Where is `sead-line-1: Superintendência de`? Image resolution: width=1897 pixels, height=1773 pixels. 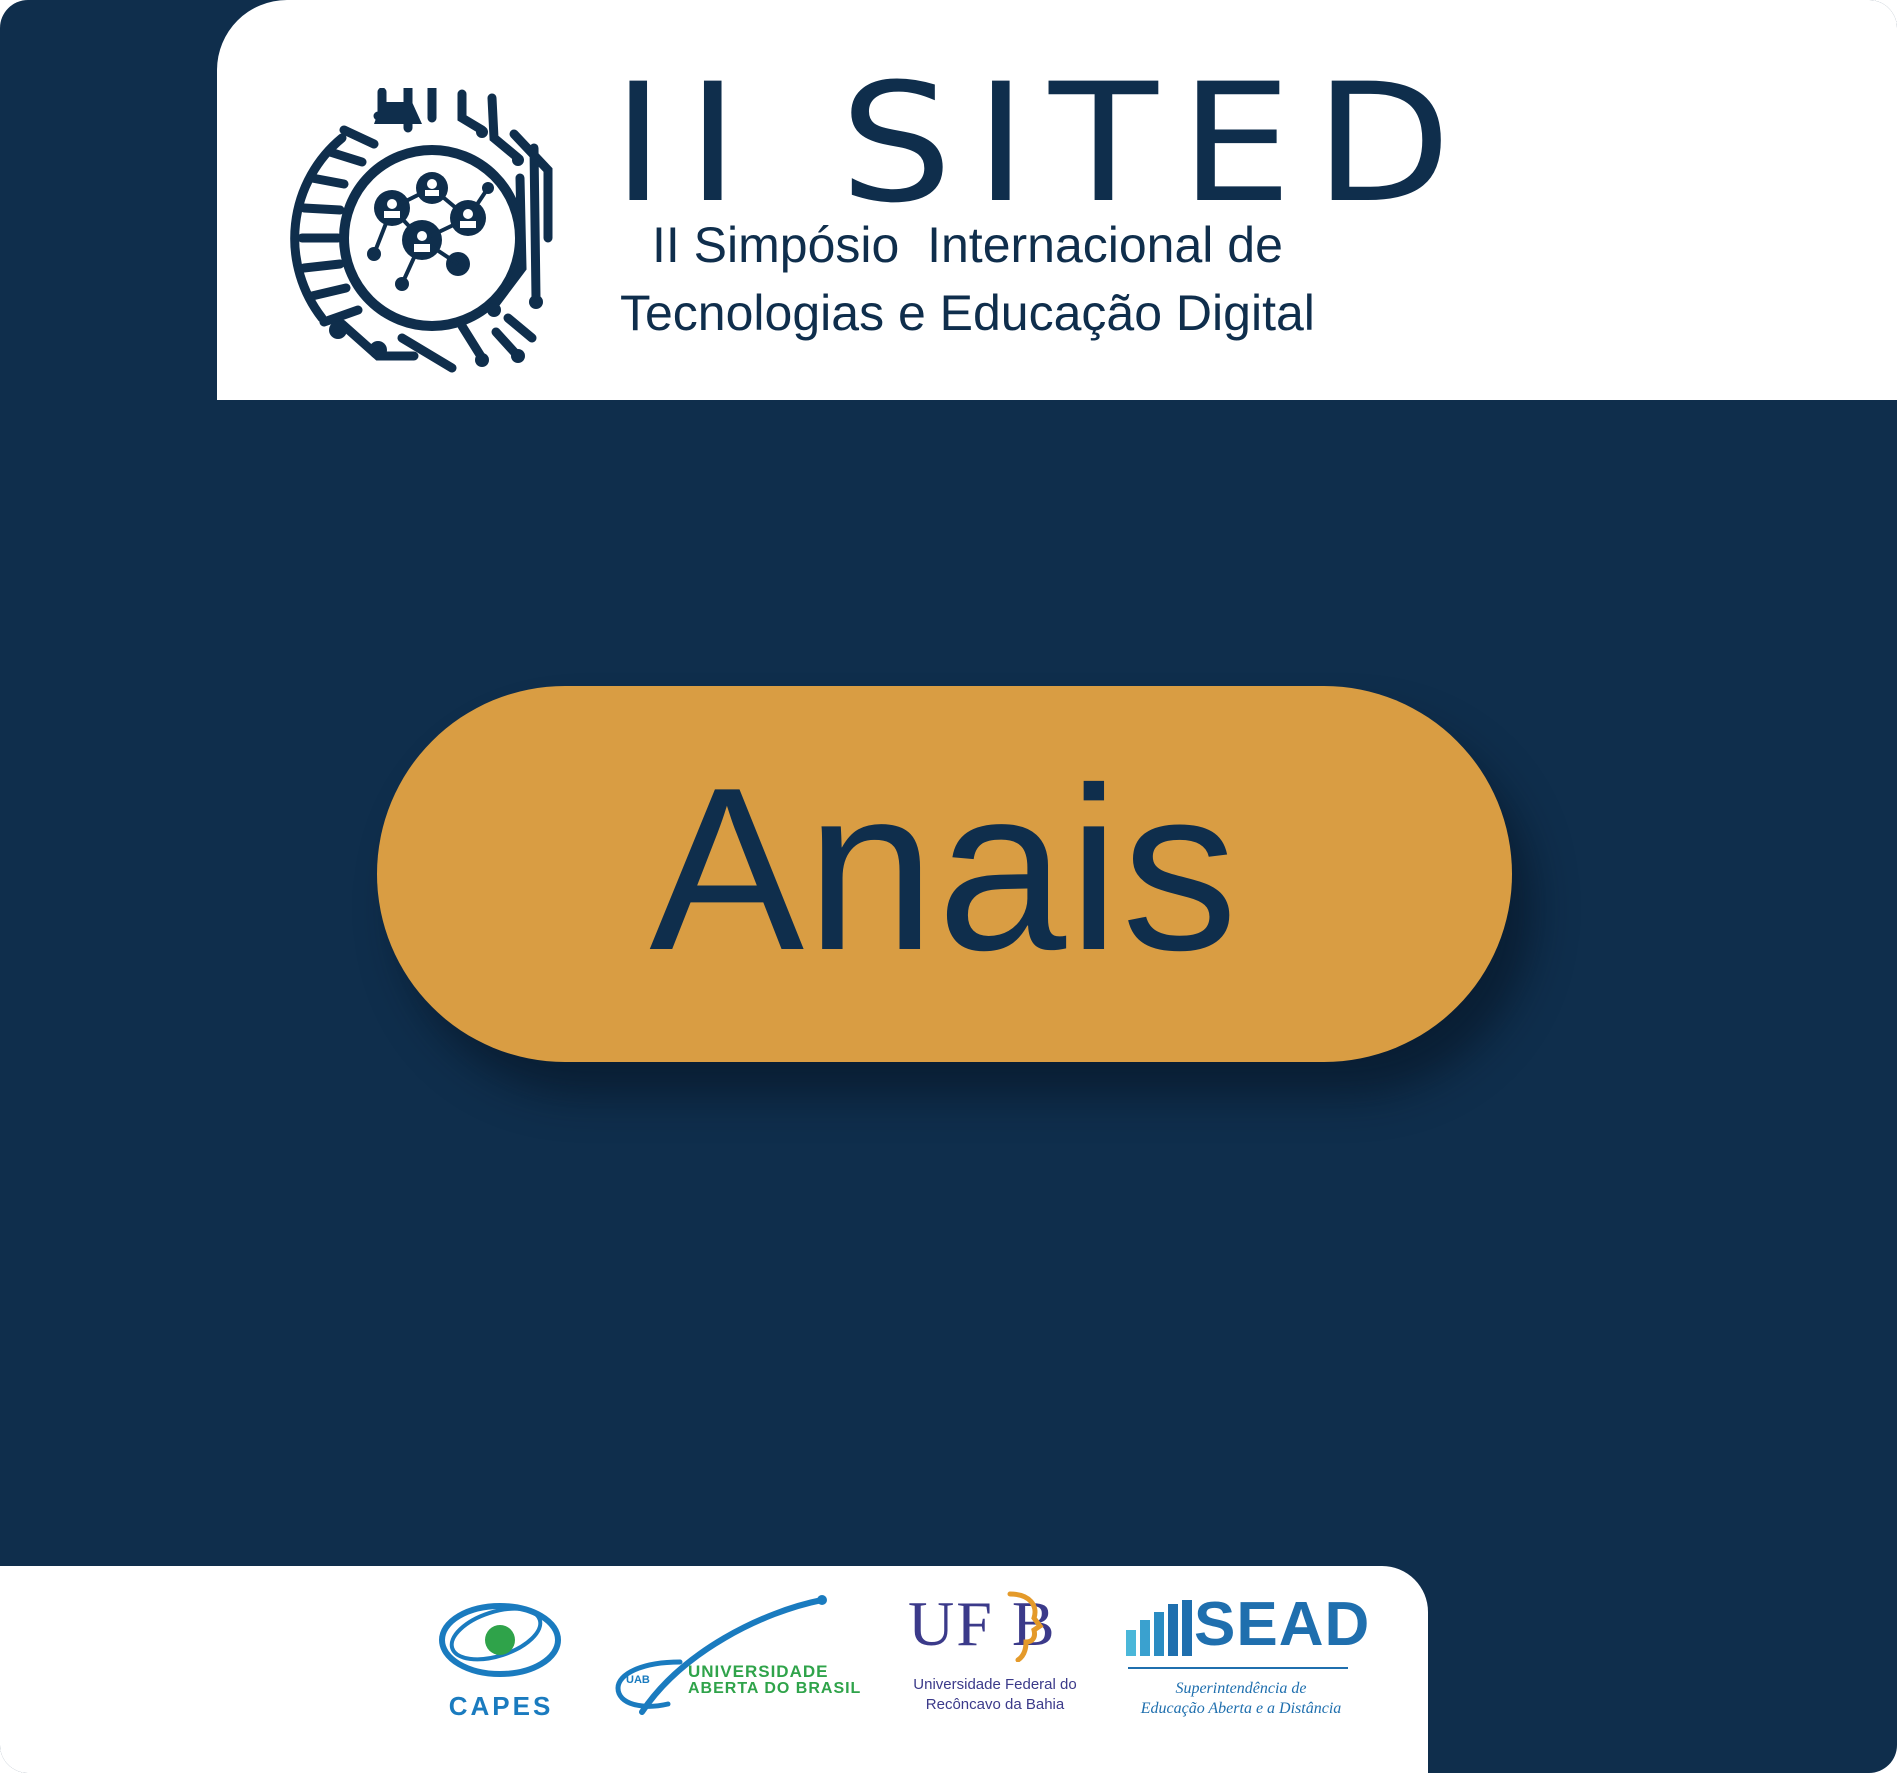
sead-line-1: Superintendência de is located at coordinates (1241, 1688).